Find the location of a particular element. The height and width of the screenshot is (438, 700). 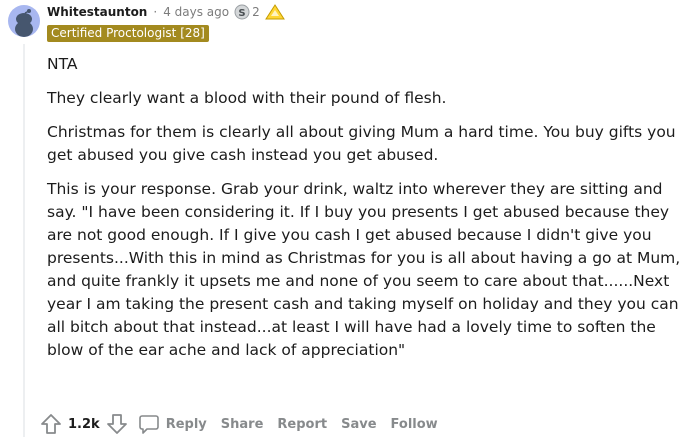

avatar is located at coordinates (24, 21).